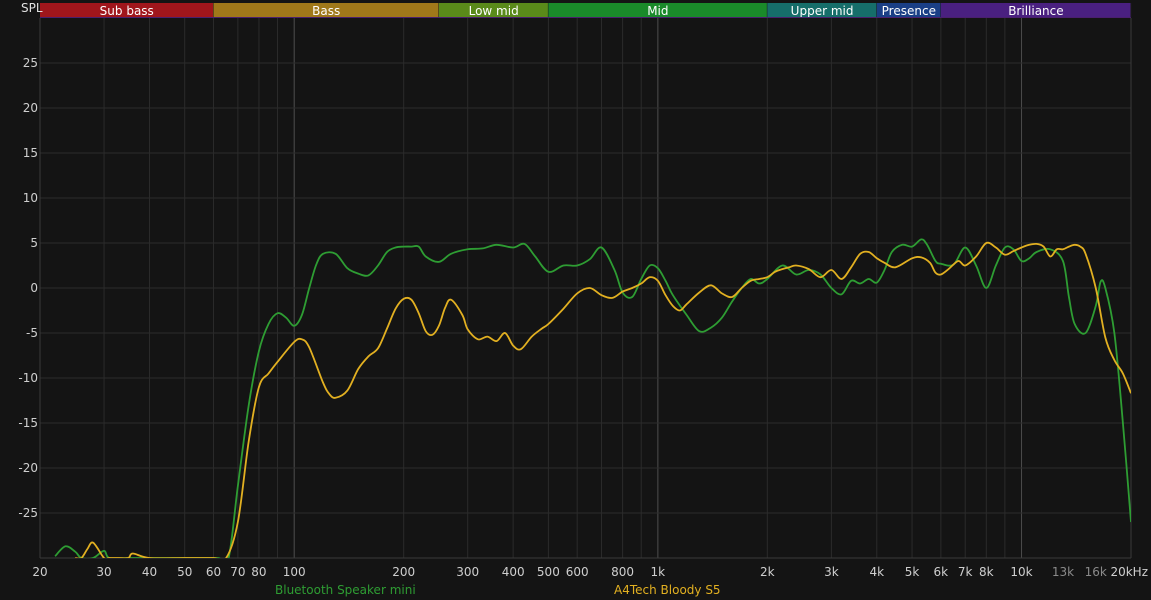  I want to click on legend-entry-series-1: Bluetooth Speaker mini, so click(345, 590).